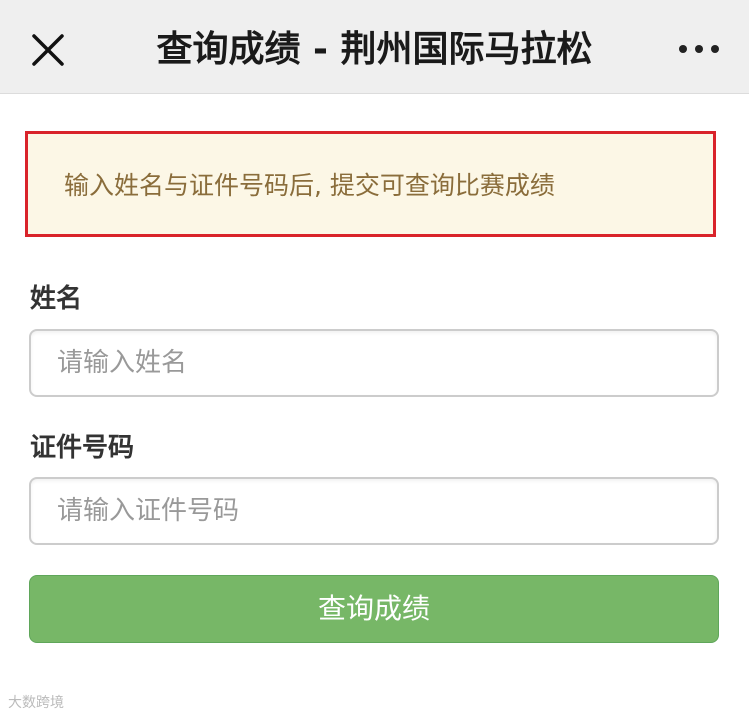 This screenshot has width=749, height=718. What do you see at coordinates (82, 448) in the screenshot?
I see `id-number-label: 证件号码` at bounding box center [82, 448].